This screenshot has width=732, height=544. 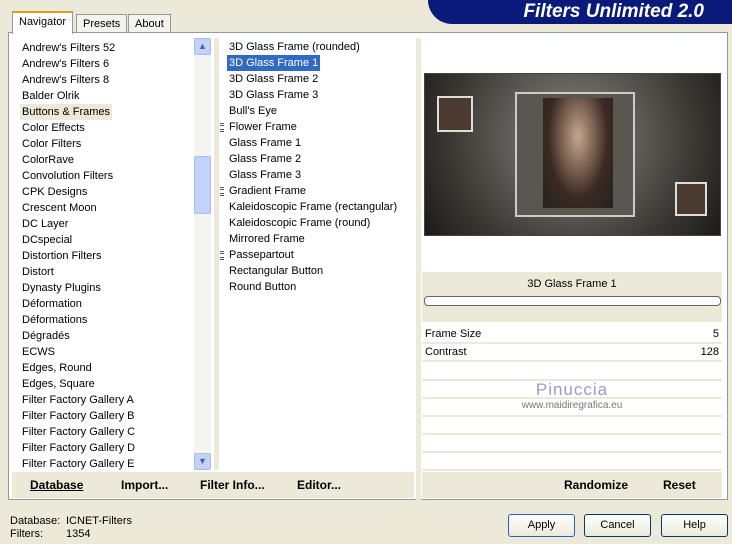 I want to click on category-item: Andrew's Filters 6, so click(x=65, y=64).